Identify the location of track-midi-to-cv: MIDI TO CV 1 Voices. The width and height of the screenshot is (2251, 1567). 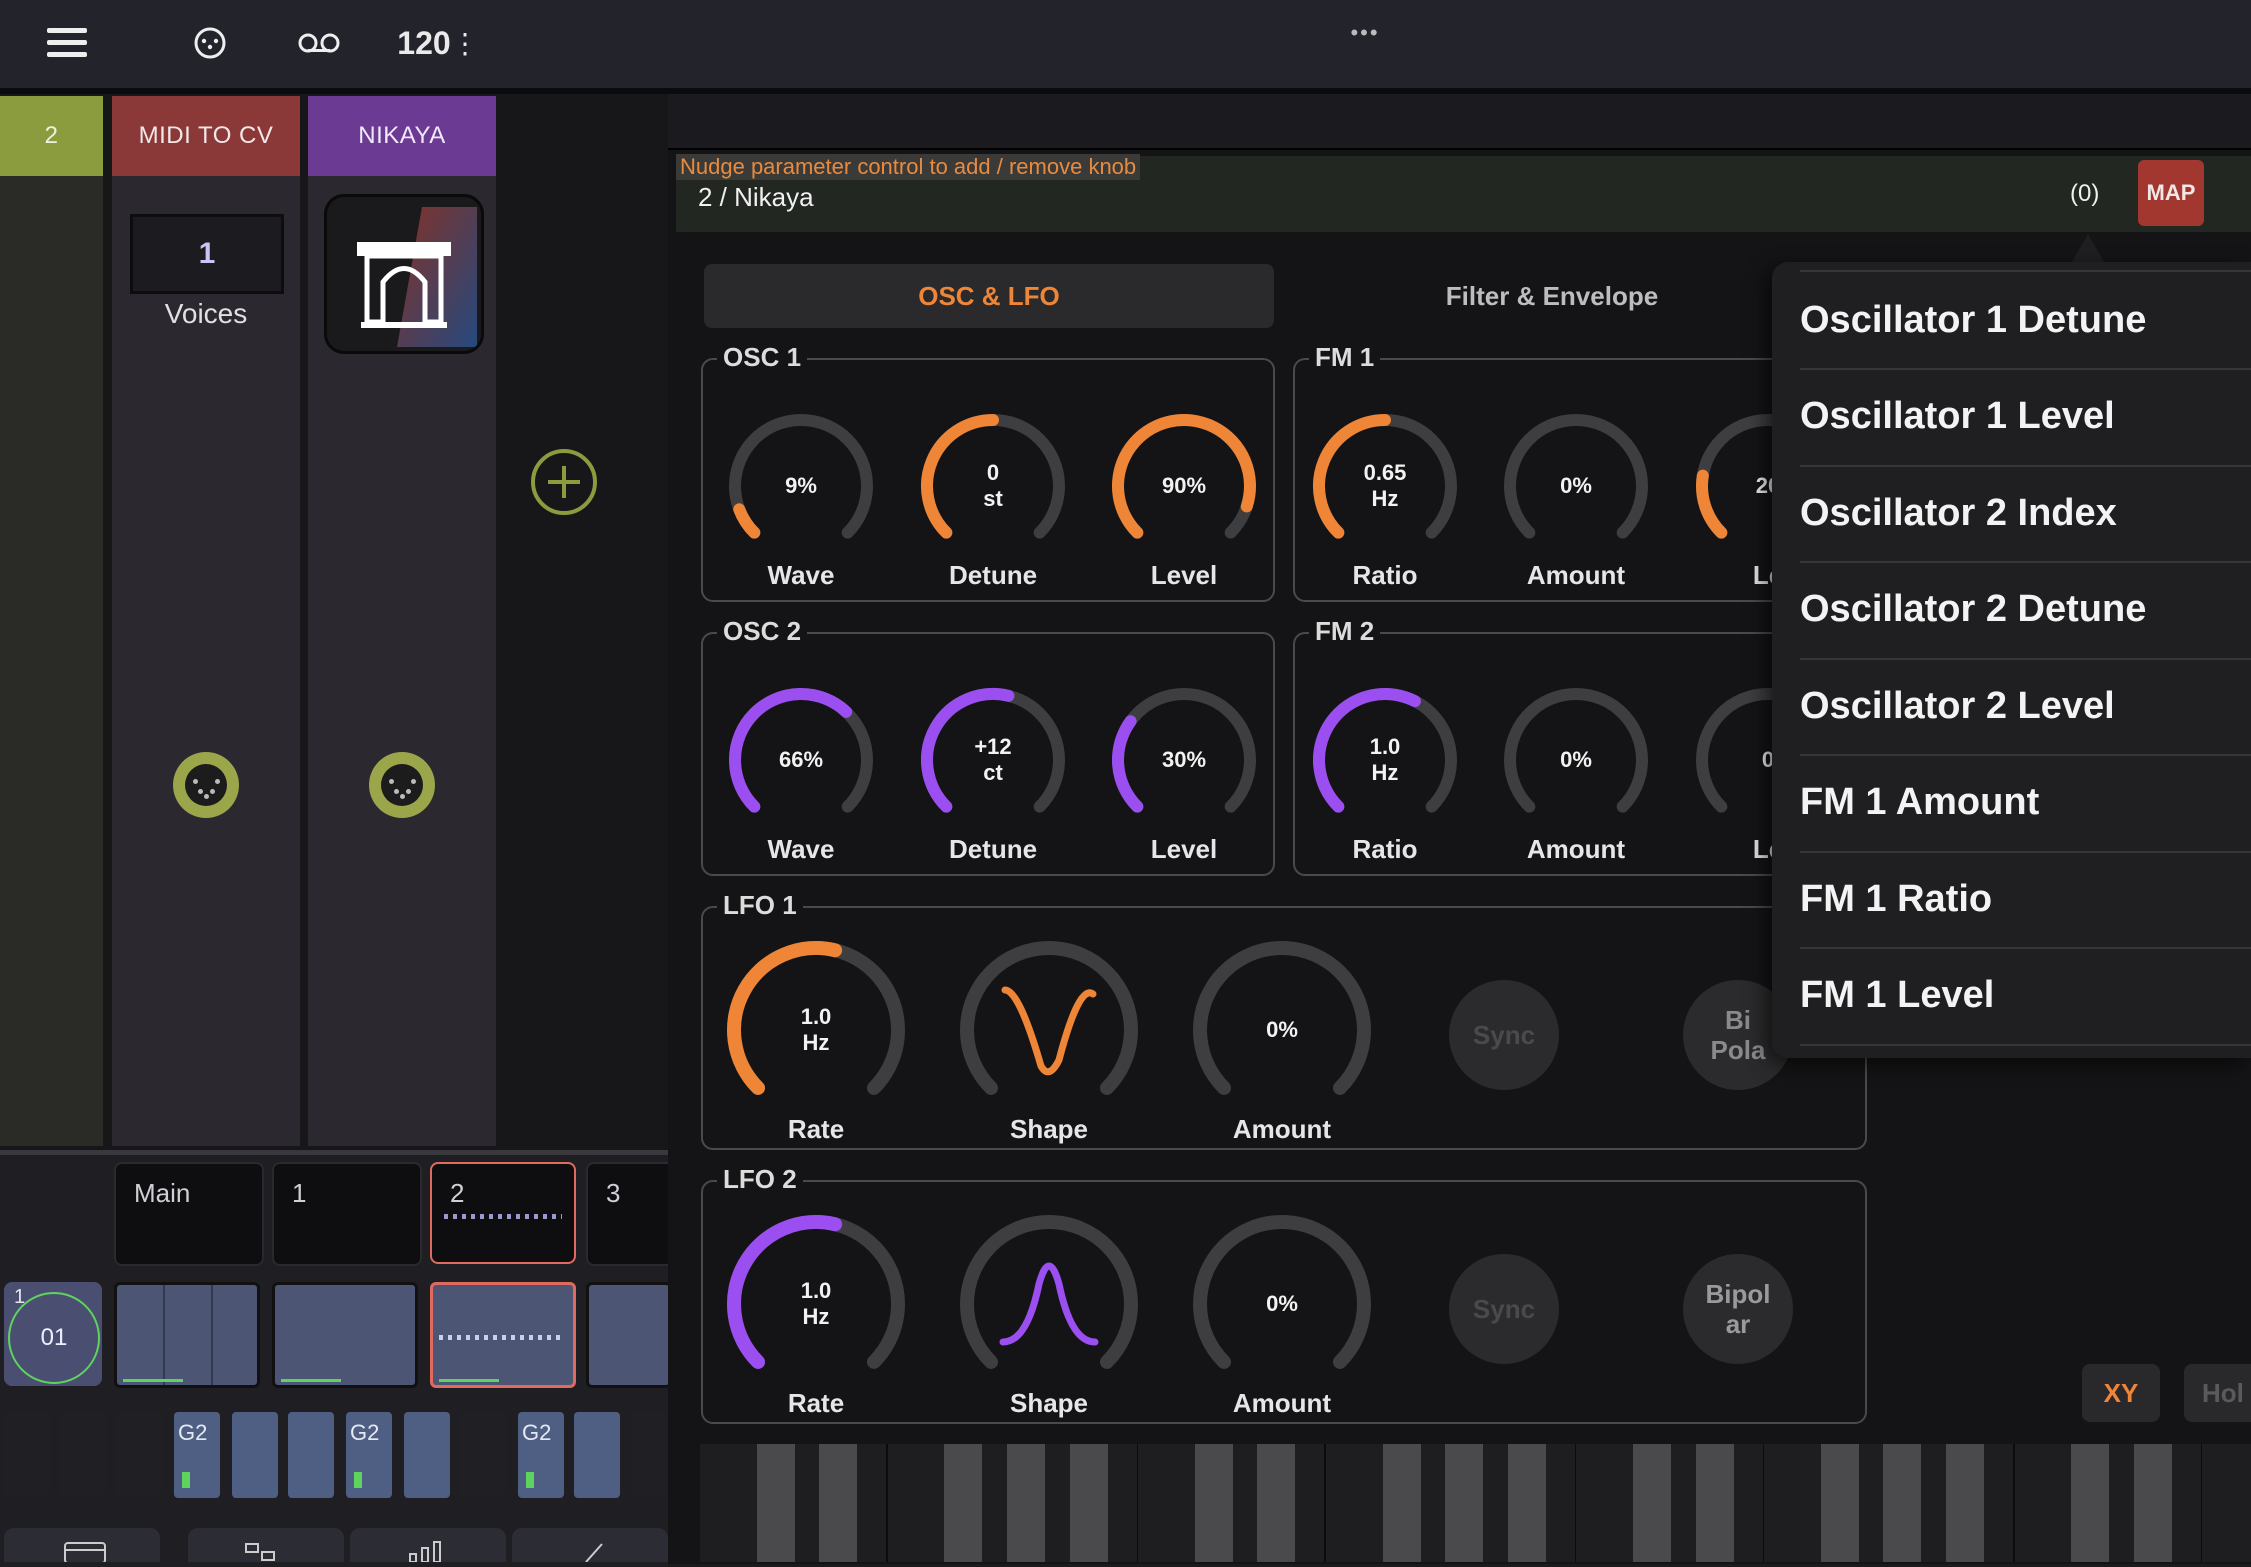
(206, 621).